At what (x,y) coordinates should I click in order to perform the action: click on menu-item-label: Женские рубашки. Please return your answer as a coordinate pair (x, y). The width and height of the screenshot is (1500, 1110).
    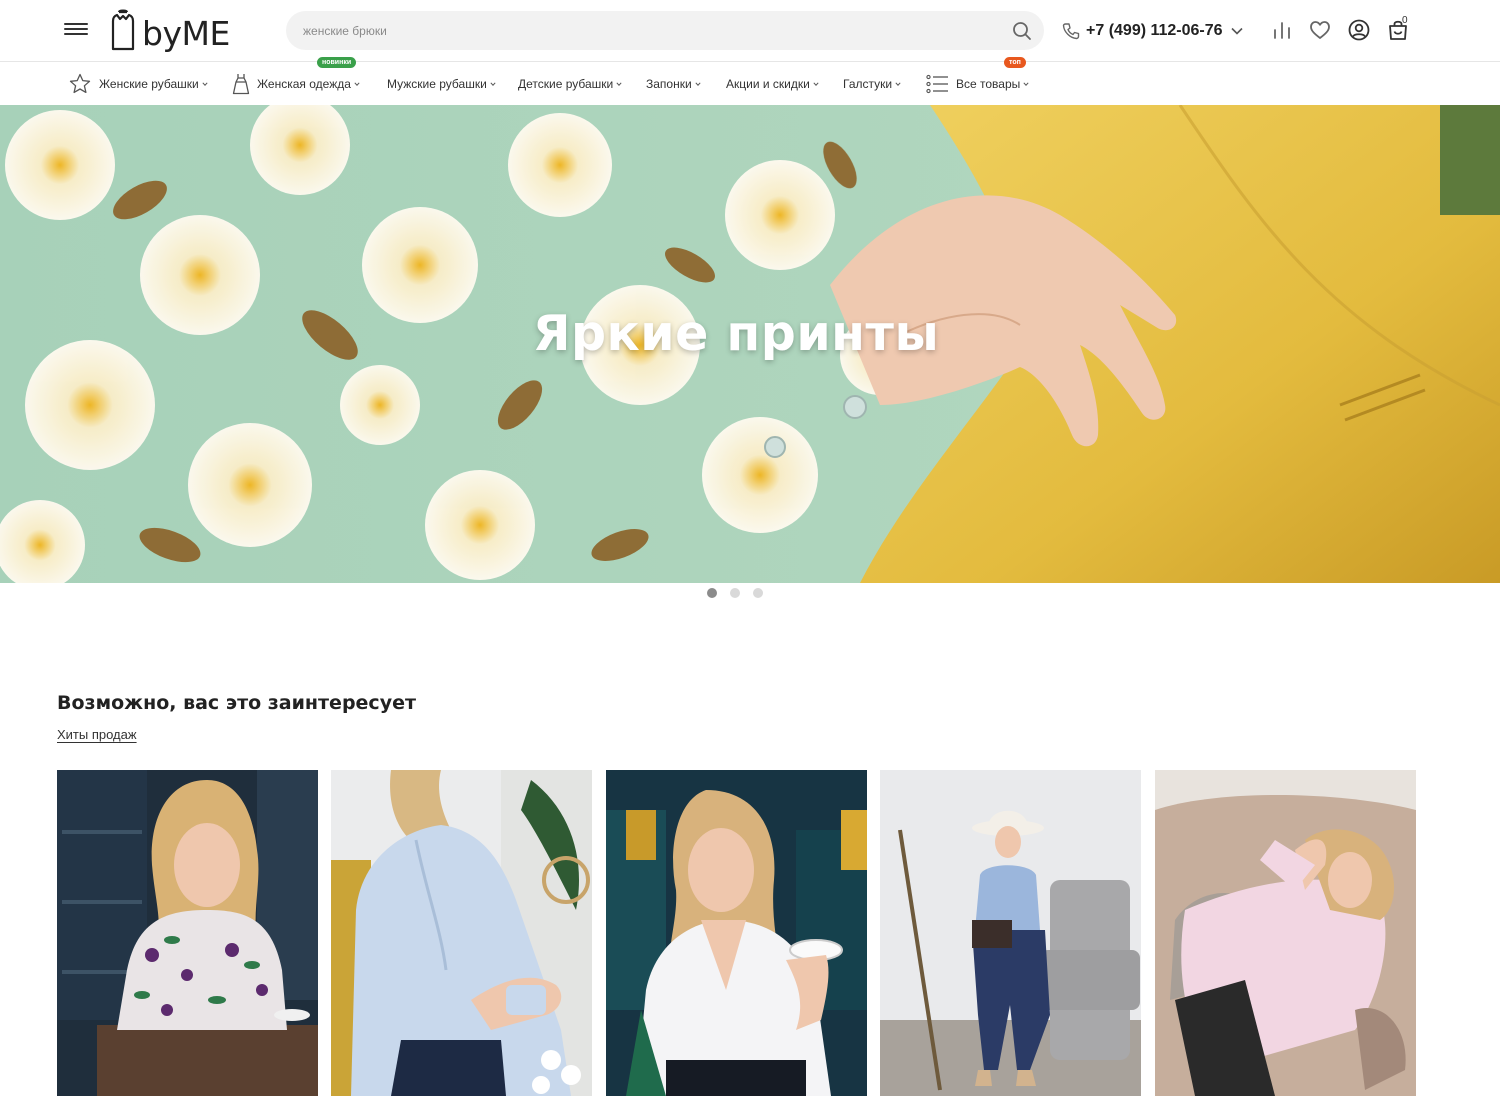
    Looking at the image, I should click on (149, 84).